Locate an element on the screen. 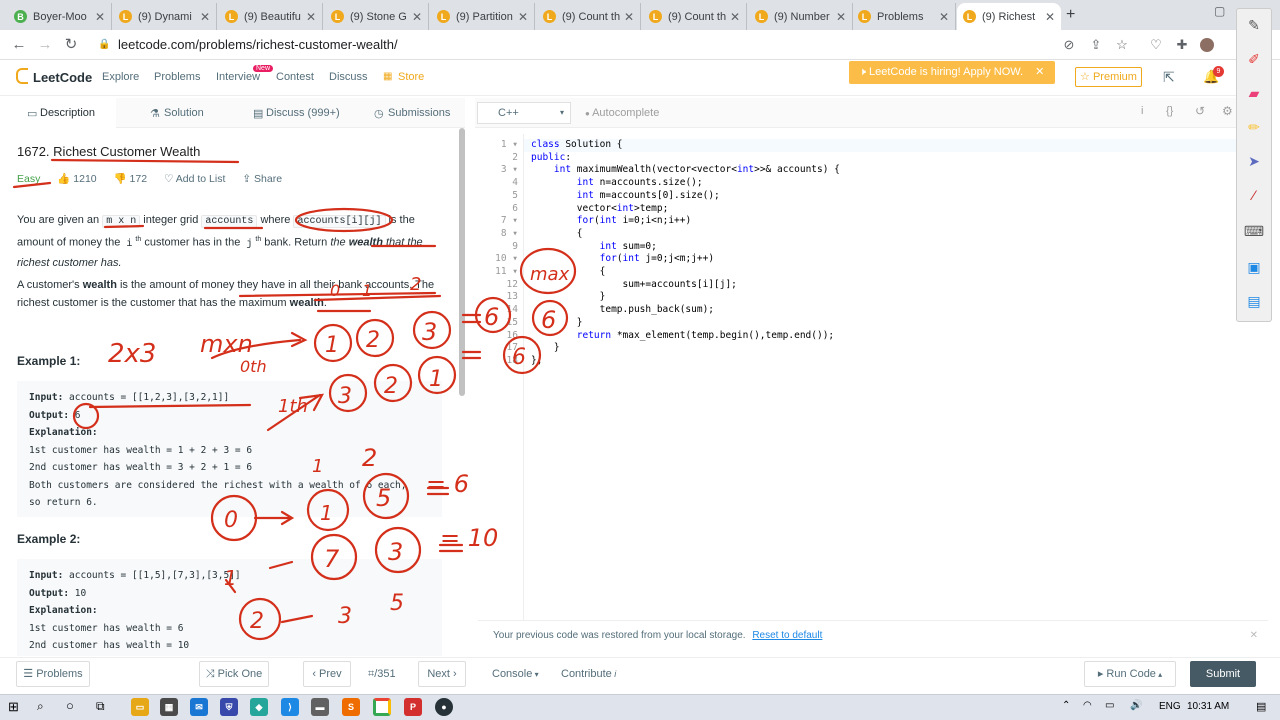 This screenshot has height=720, width=1280. autocomplete-toggle: ● Autocomplete is located at coordinates (622, 113).